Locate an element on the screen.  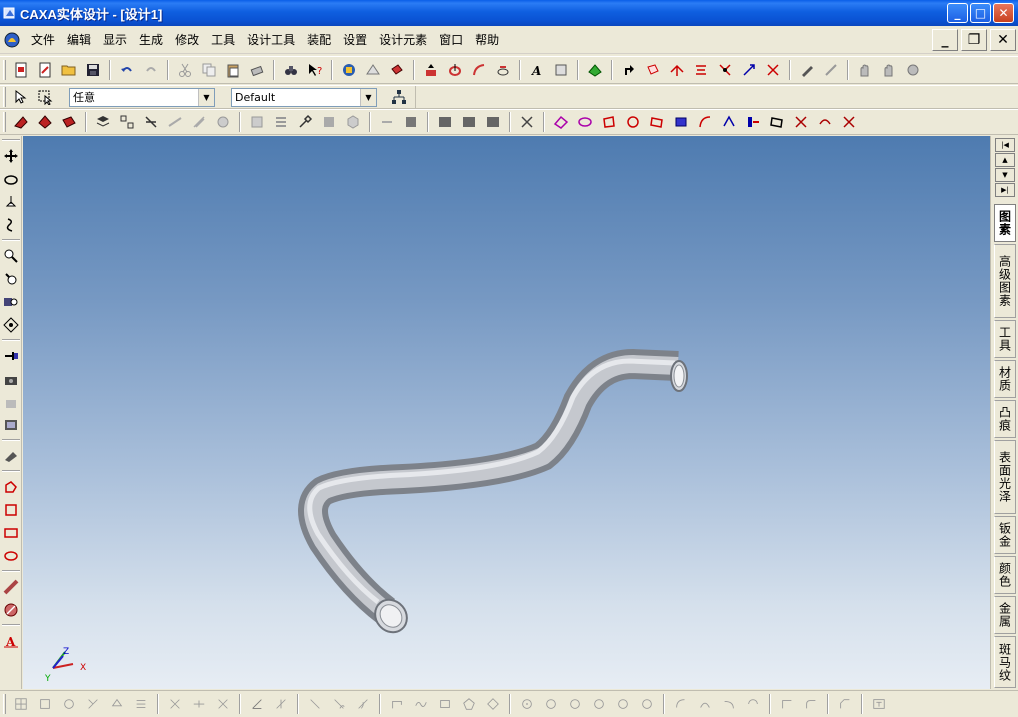
minimize-button: _ is located at coordinates (957, 13).